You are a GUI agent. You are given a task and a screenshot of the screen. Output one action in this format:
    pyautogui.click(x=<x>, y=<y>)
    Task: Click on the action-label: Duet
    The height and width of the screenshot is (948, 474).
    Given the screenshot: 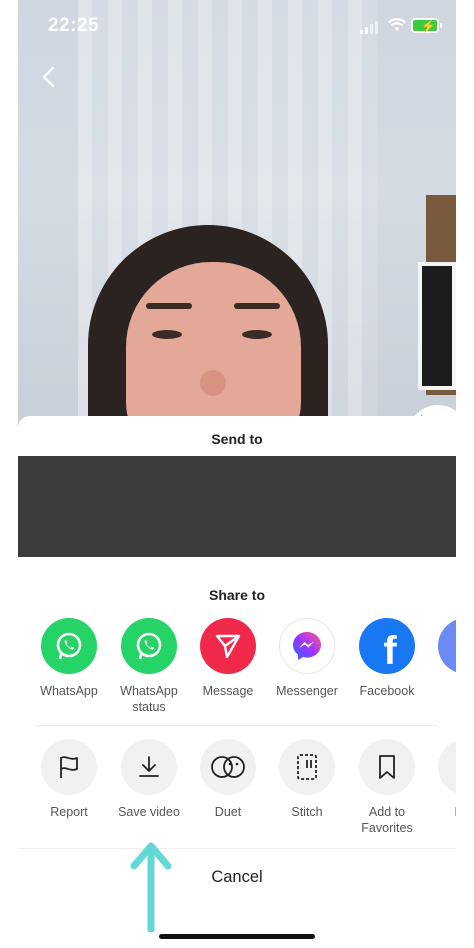 What is the action you would take?
    pyautogui.click(x=228, y=812)
    